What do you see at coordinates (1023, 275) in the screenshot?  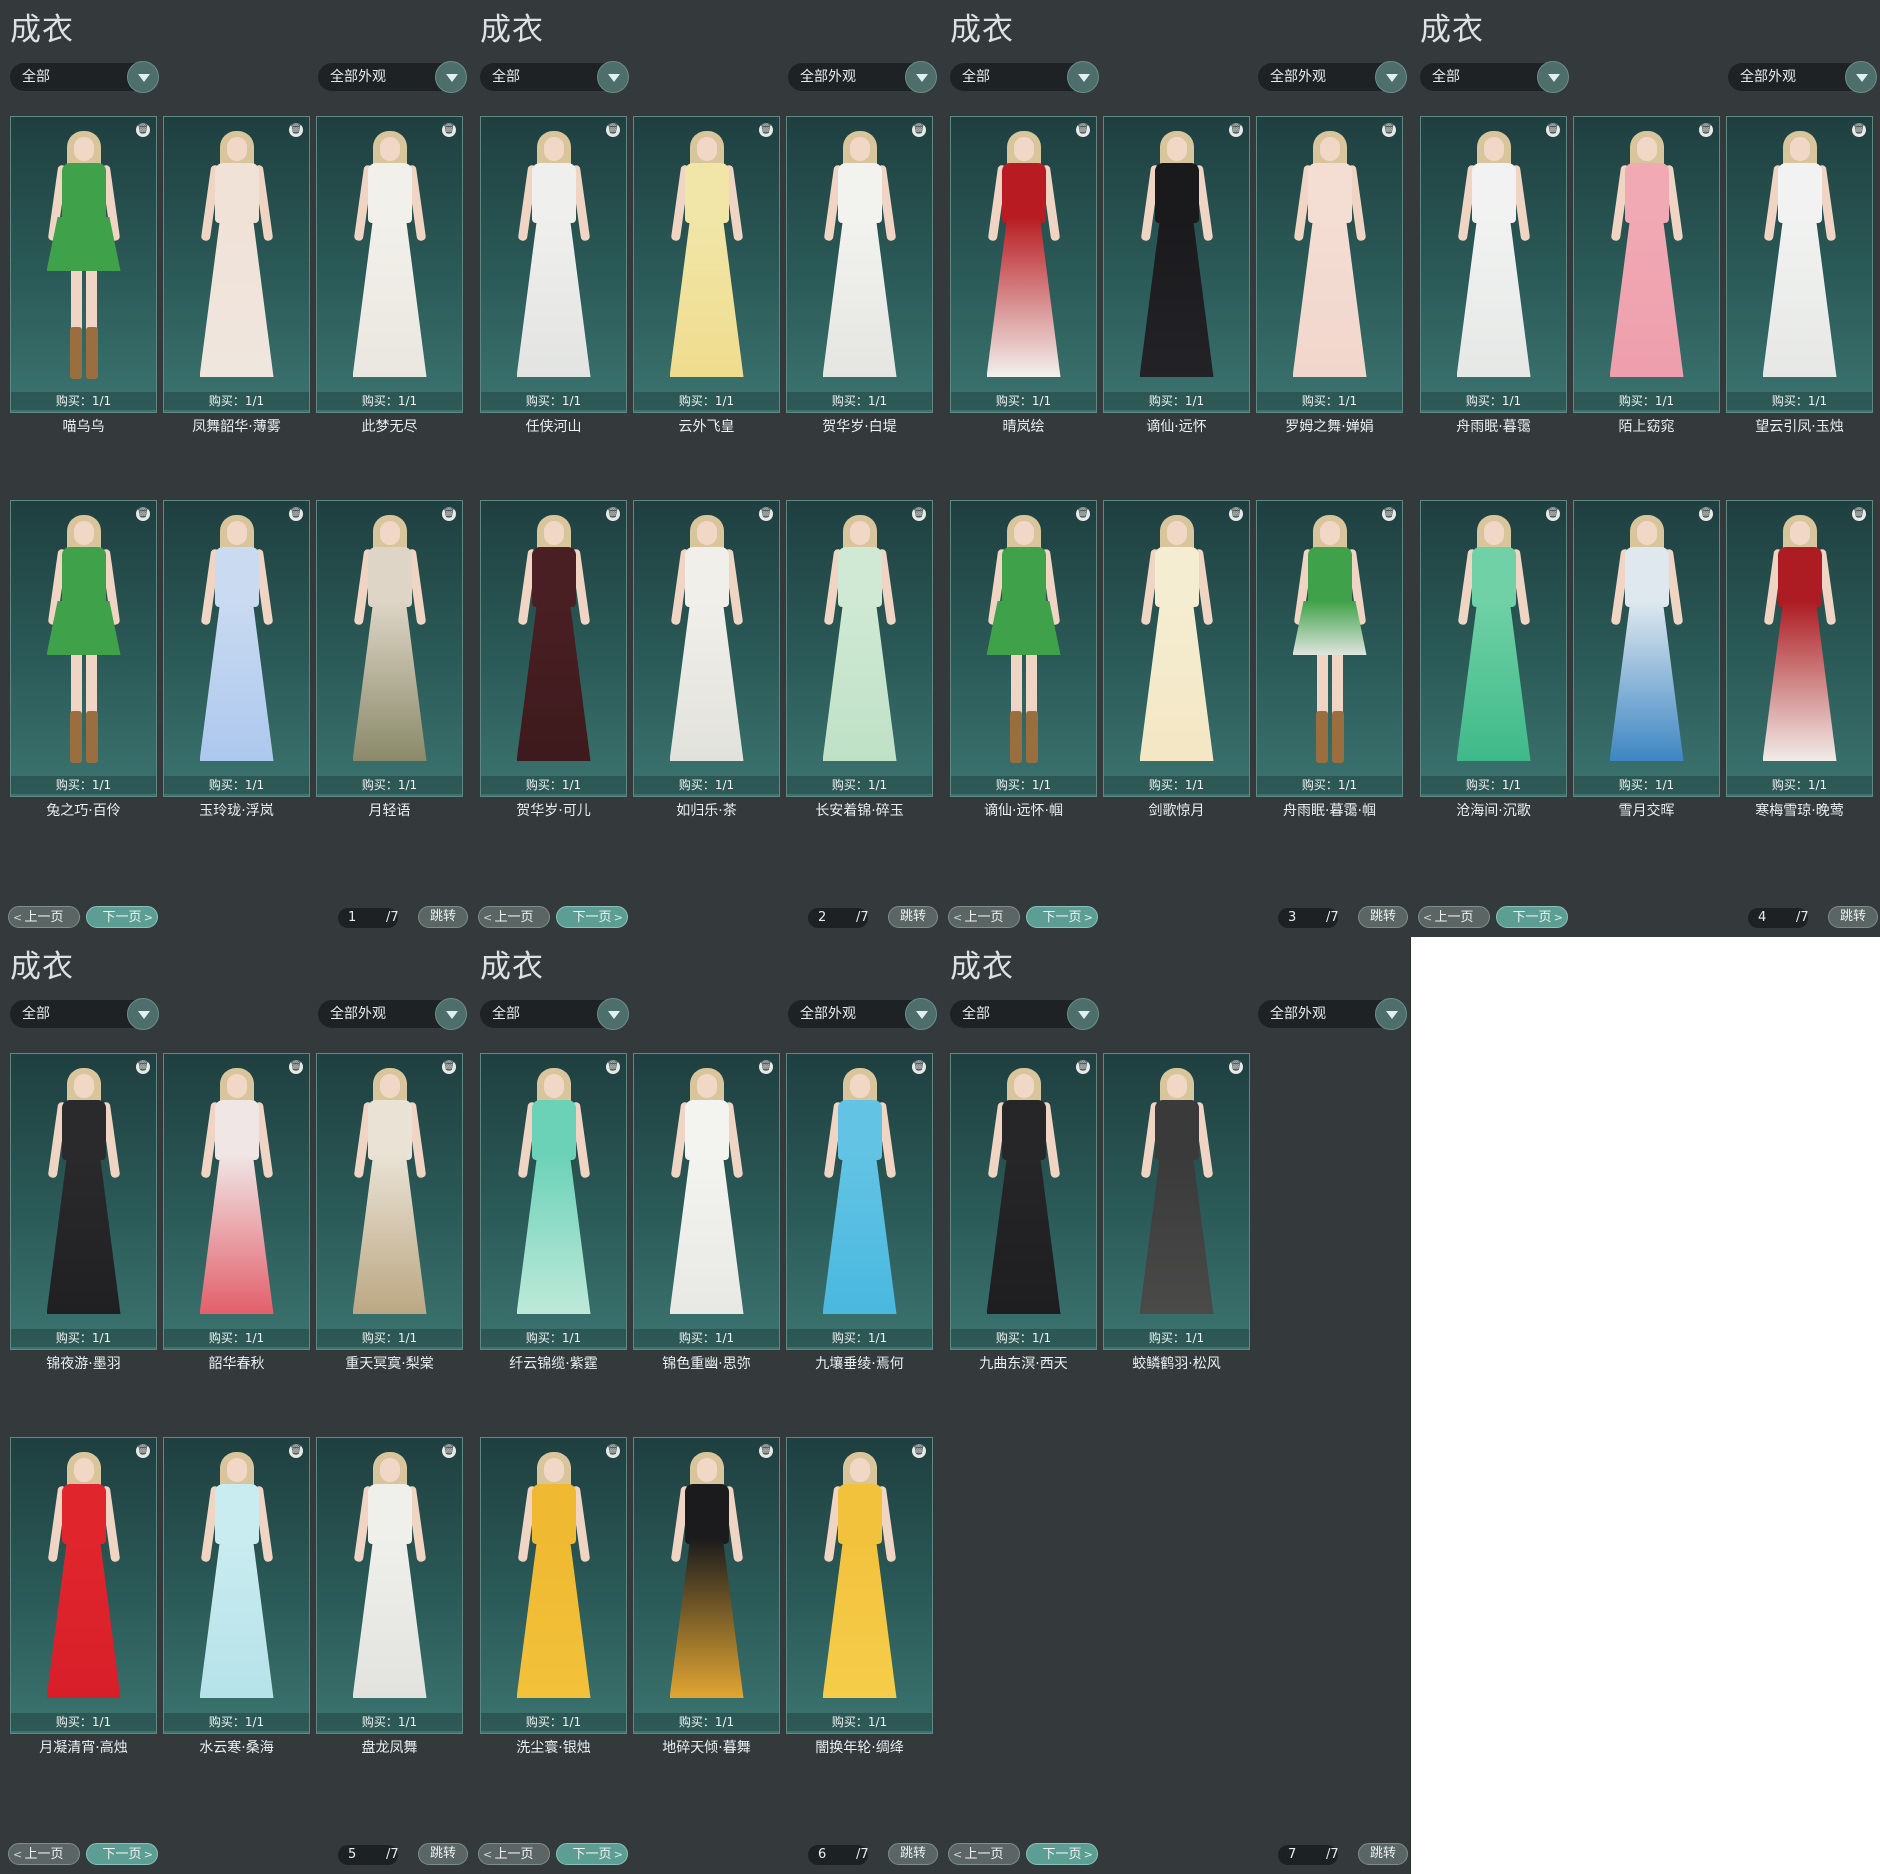 I see `outfit-card: 🗑 购买：1/1 晴岚绘` at bounding box center [1023, 275].